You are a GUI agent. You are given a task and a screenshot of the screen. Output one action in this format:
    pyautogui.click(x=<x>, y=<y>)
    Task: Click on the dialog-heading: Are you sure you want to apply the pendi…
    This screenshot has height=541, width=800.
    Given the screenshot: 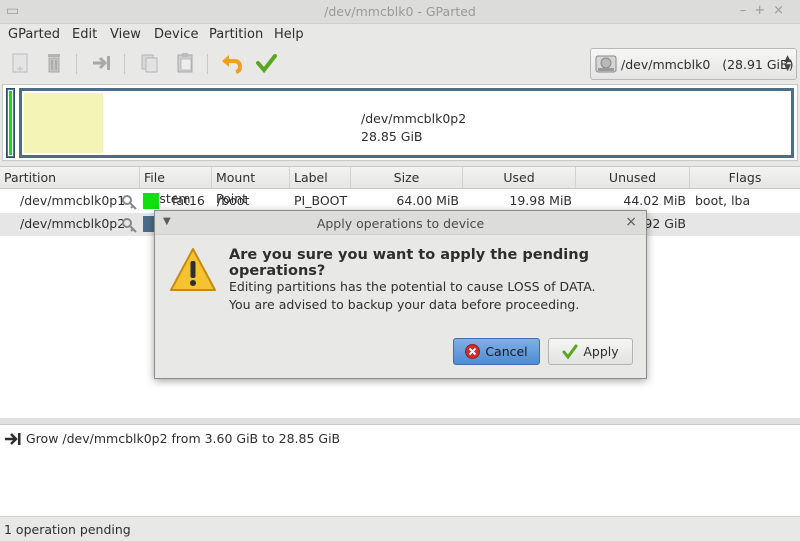 What is the action you would take?
    pyautogui.click(x=409, y=263)
    